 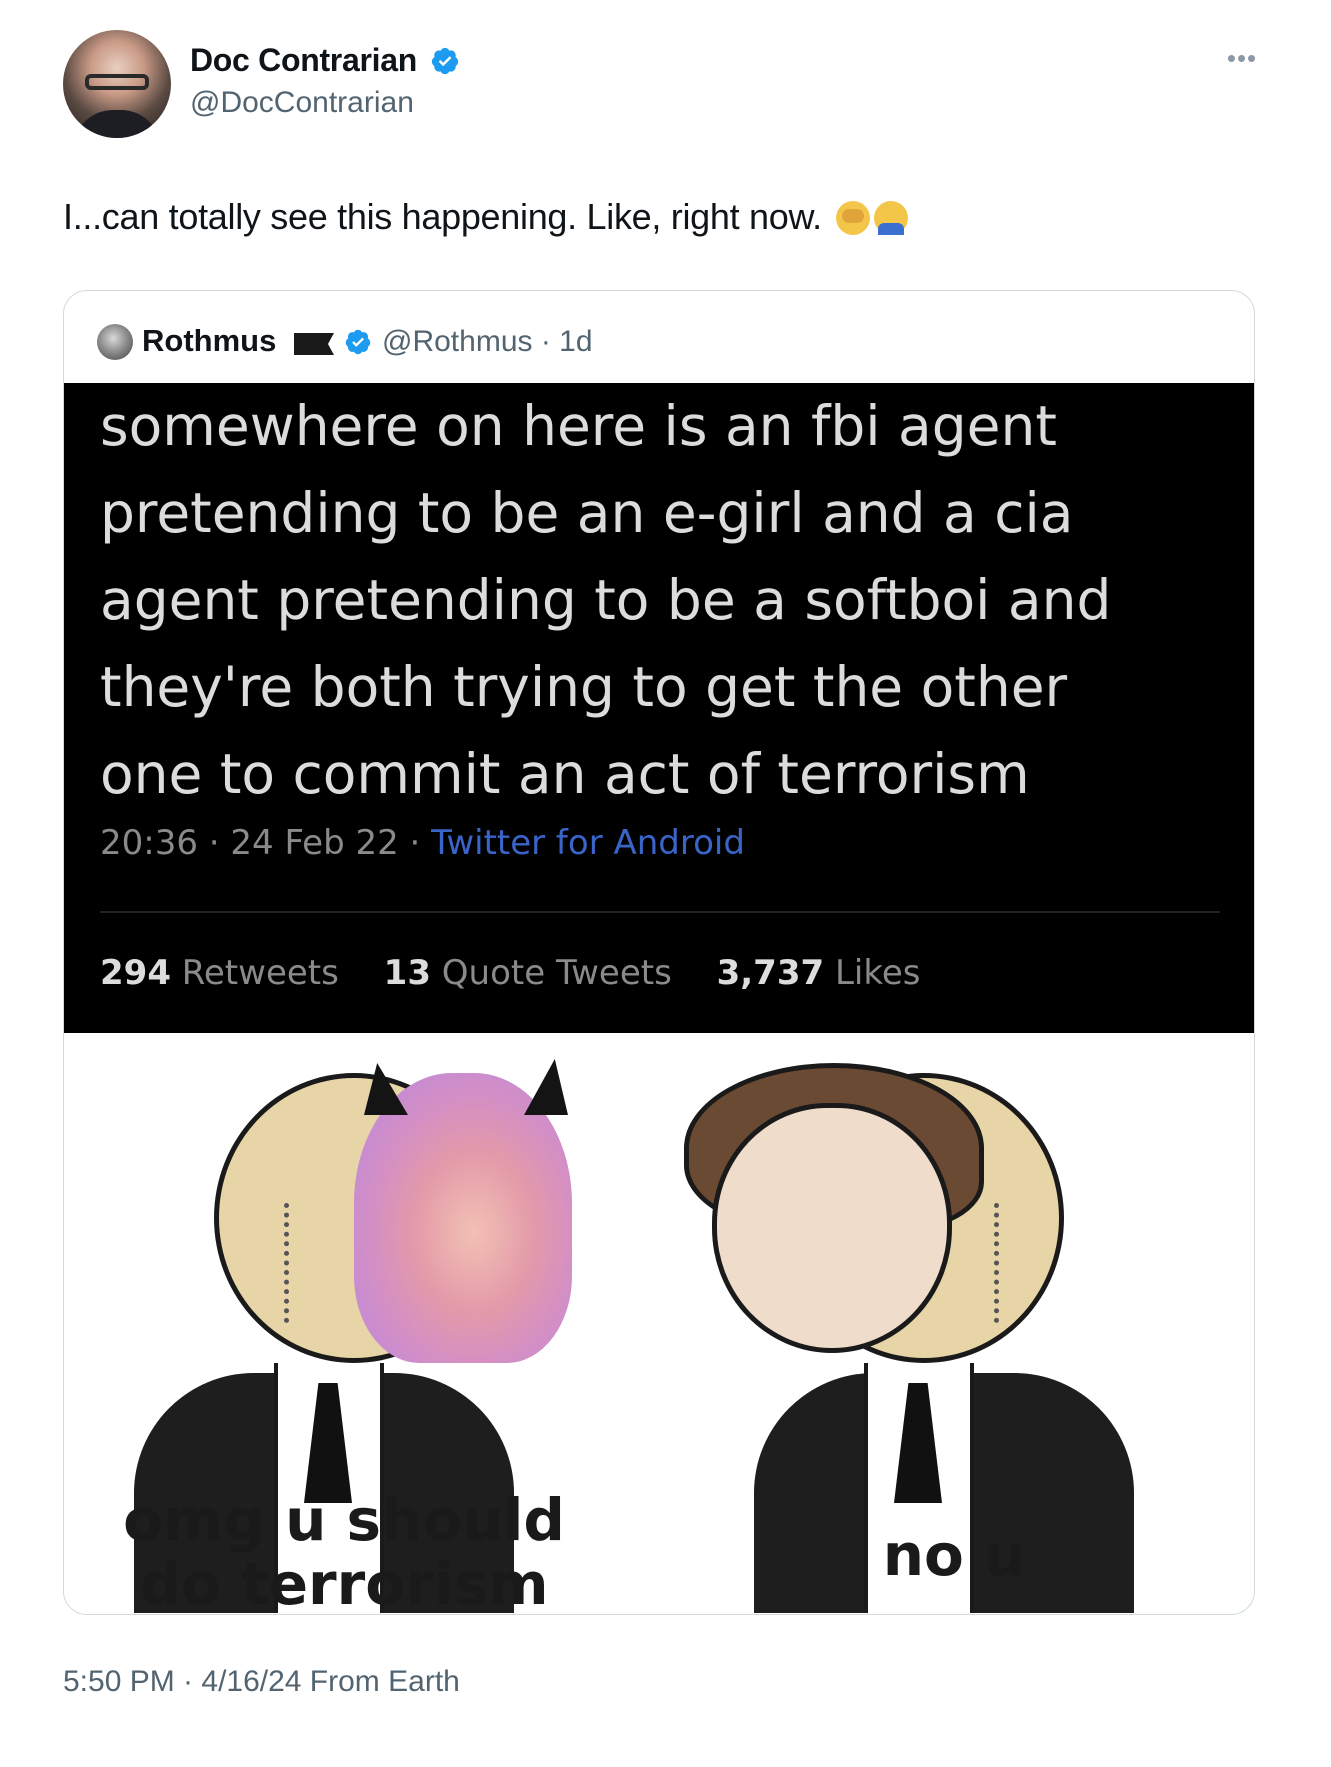 What do you see at coordinates (588, 843) in the screenshot?
I see `meme-meta-client: Twitter for Android` at bounding box center [588, 843].